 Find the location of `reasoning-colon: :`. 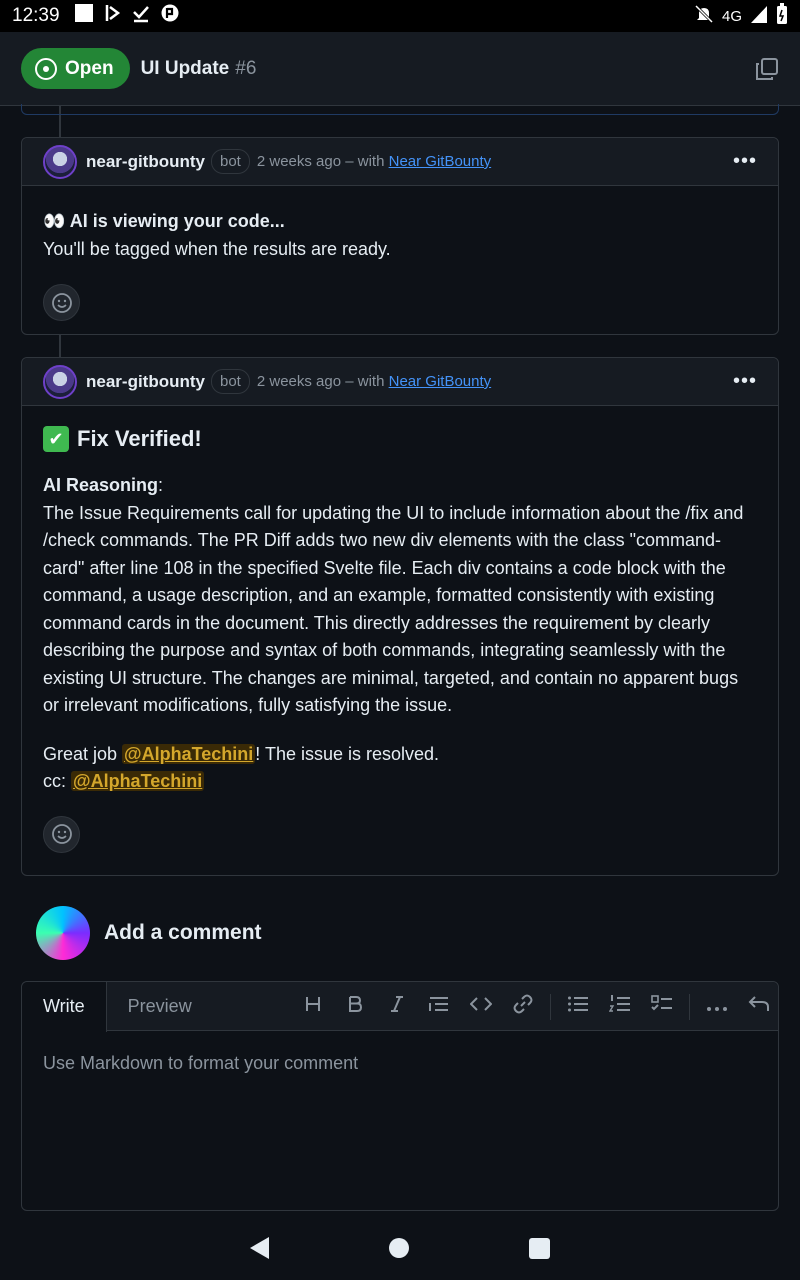

reasoning-colon: : is located at coordinates (161, 485).